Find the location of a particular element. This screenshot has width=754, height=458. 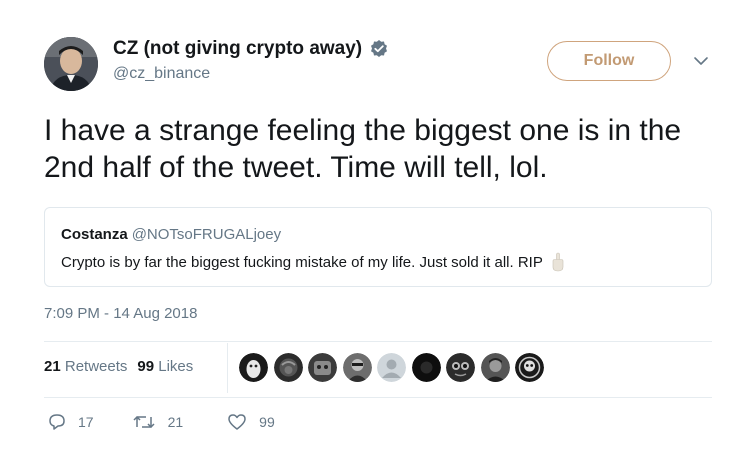

retweet-icon is located at coordinates (144, 422).